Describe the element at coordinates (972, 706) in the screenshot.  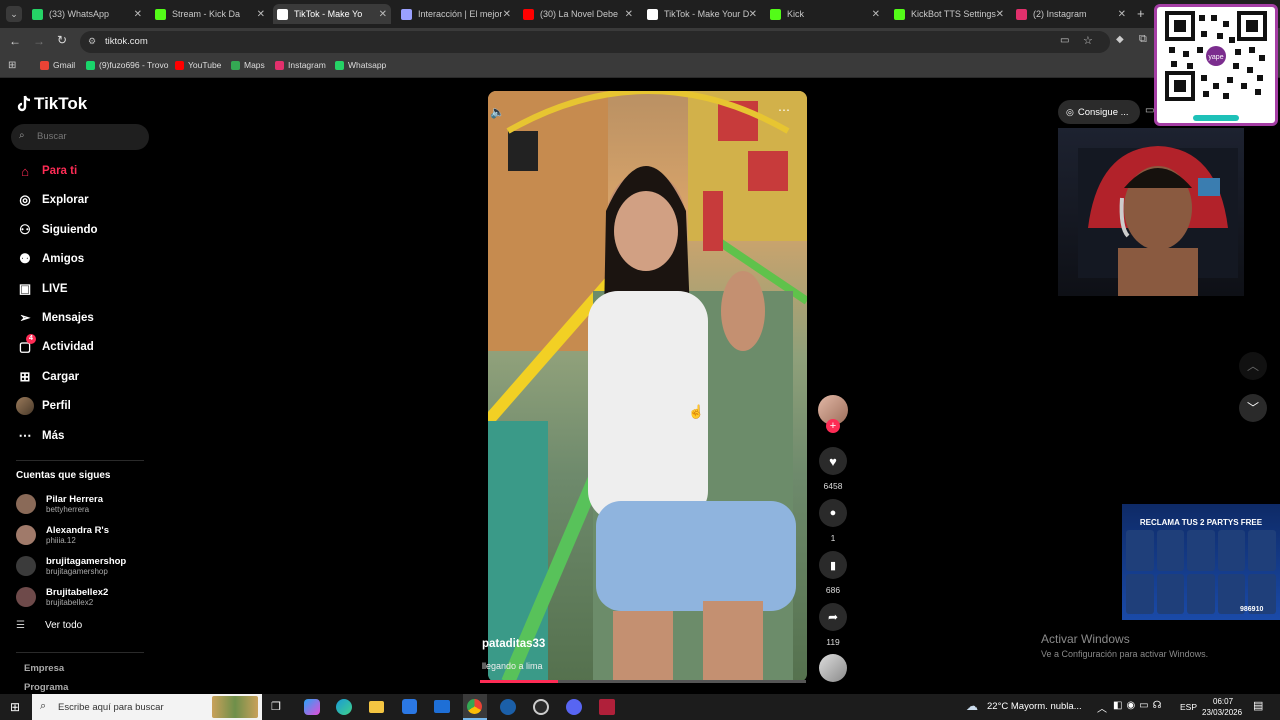
I see `weather-icon: ☁` at that location.